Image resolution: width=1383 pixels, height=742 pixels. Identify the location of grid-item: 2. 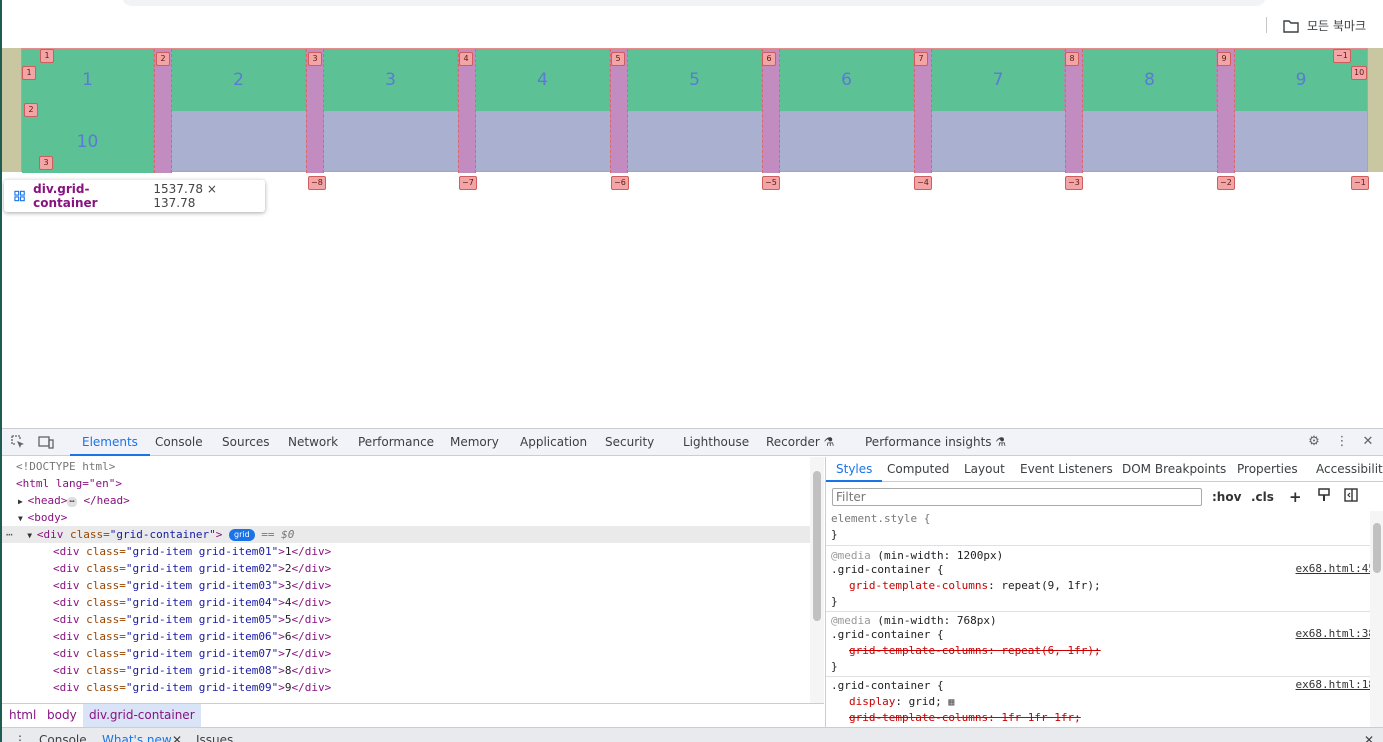
(239, 80).